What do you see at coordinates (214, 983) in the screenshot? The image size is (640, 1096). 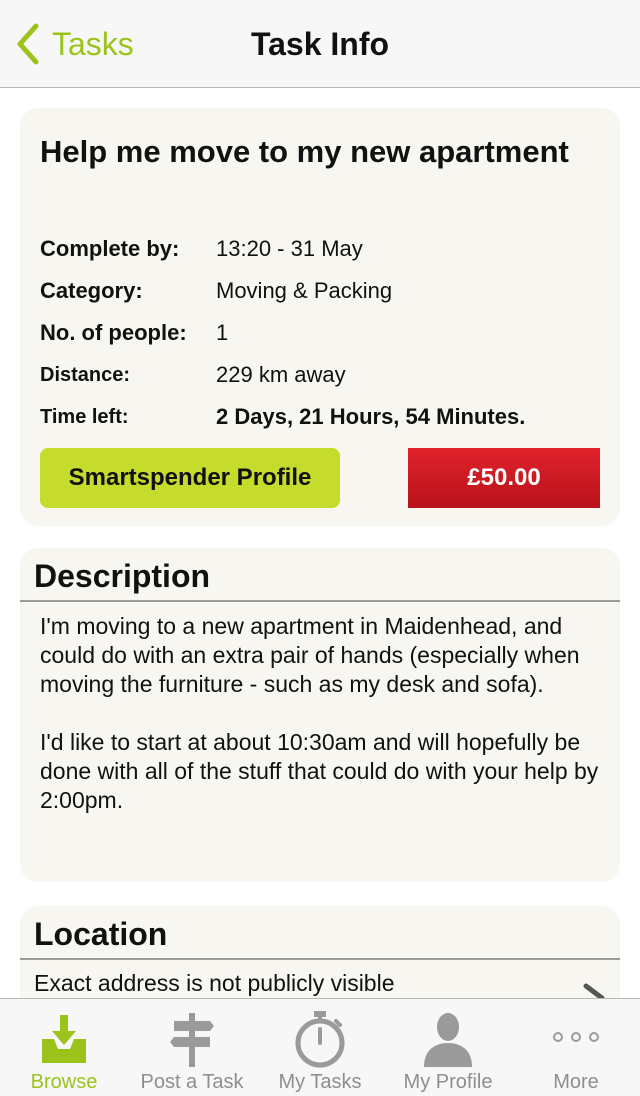 I see `location-note: Exact address is not publicly visible` at bounding box center [214, 983].